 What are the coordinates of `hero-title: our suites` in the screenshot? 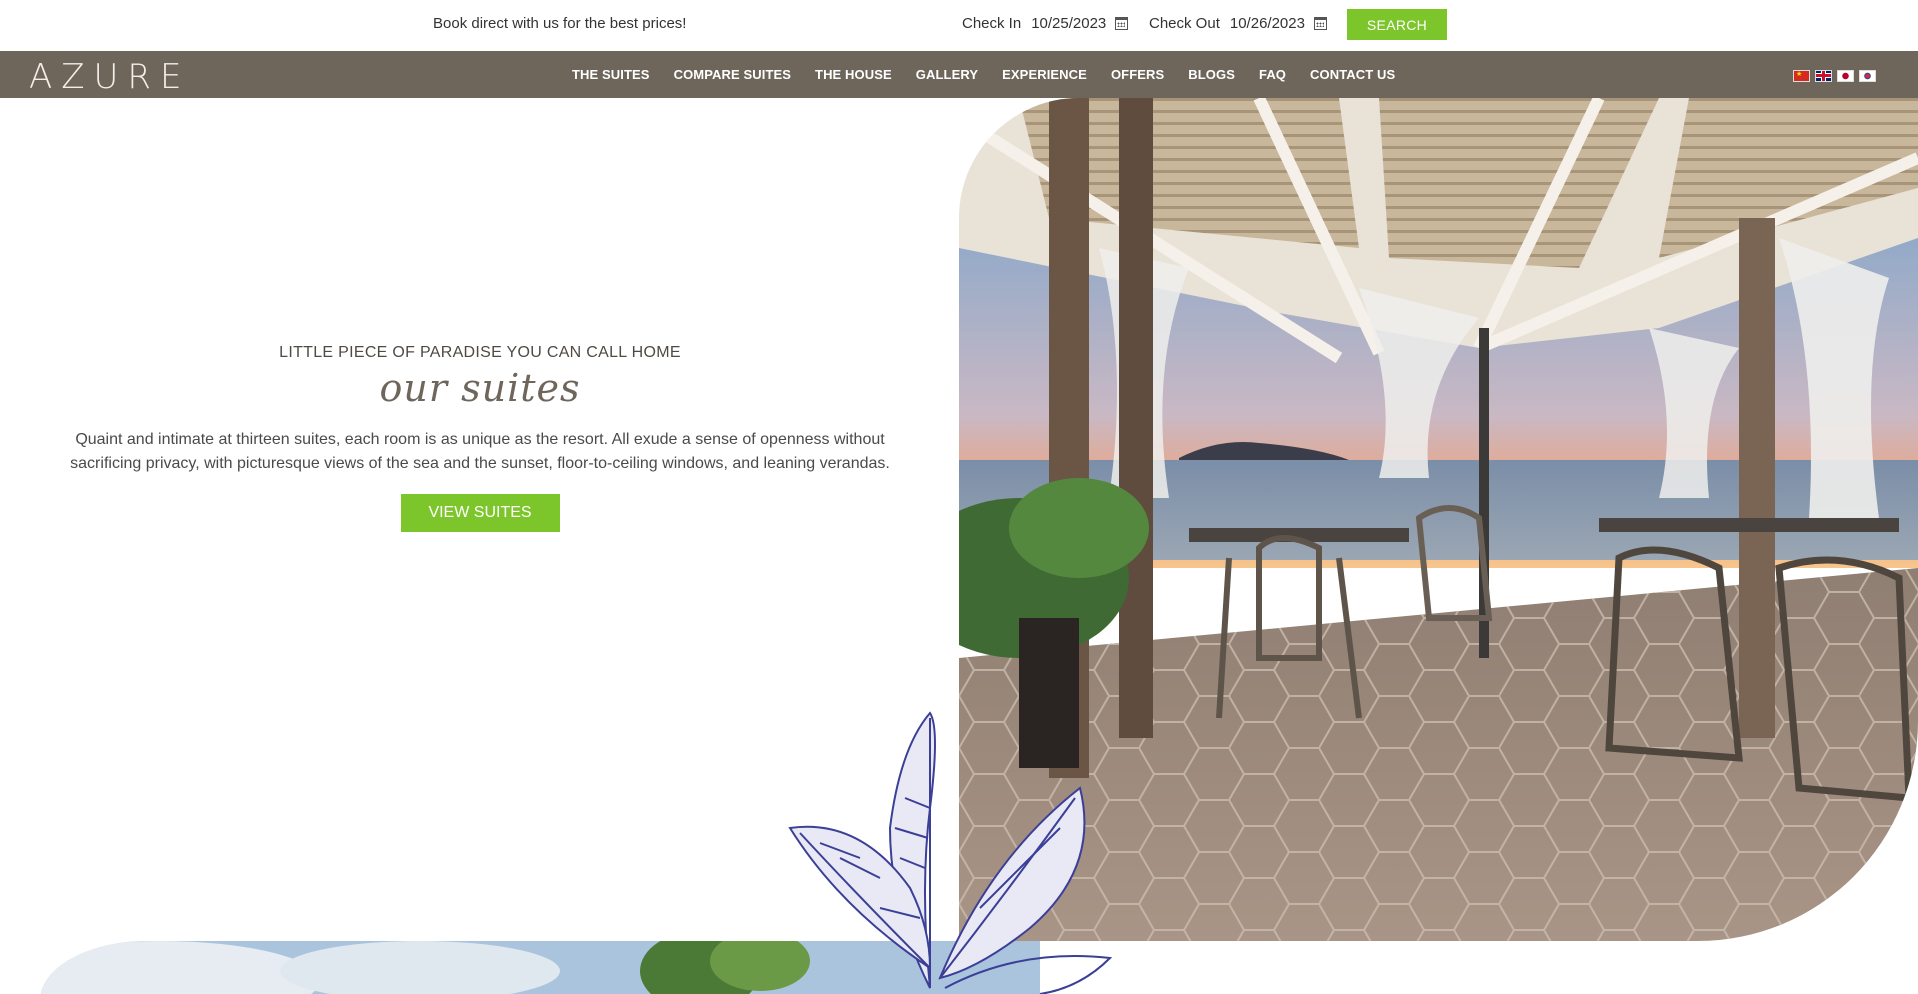 It's located at (480, 388).